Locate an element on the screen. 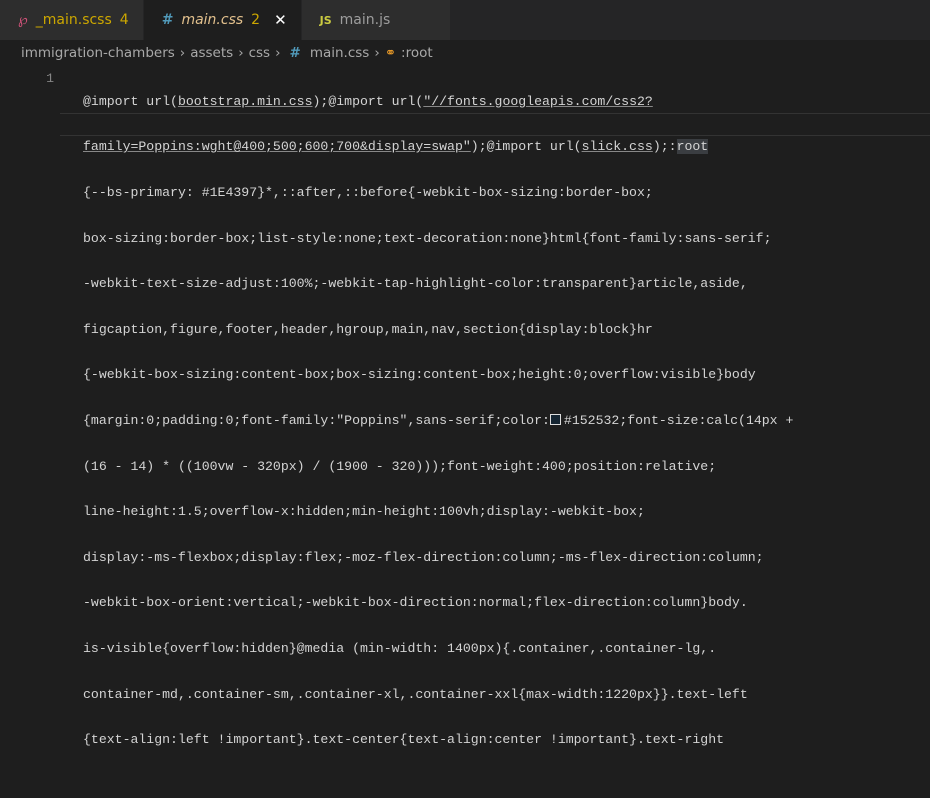 Image resolution: width=930 pixels, height=798 pixels. tab-label: main.css is located at coordinates (212, 20).